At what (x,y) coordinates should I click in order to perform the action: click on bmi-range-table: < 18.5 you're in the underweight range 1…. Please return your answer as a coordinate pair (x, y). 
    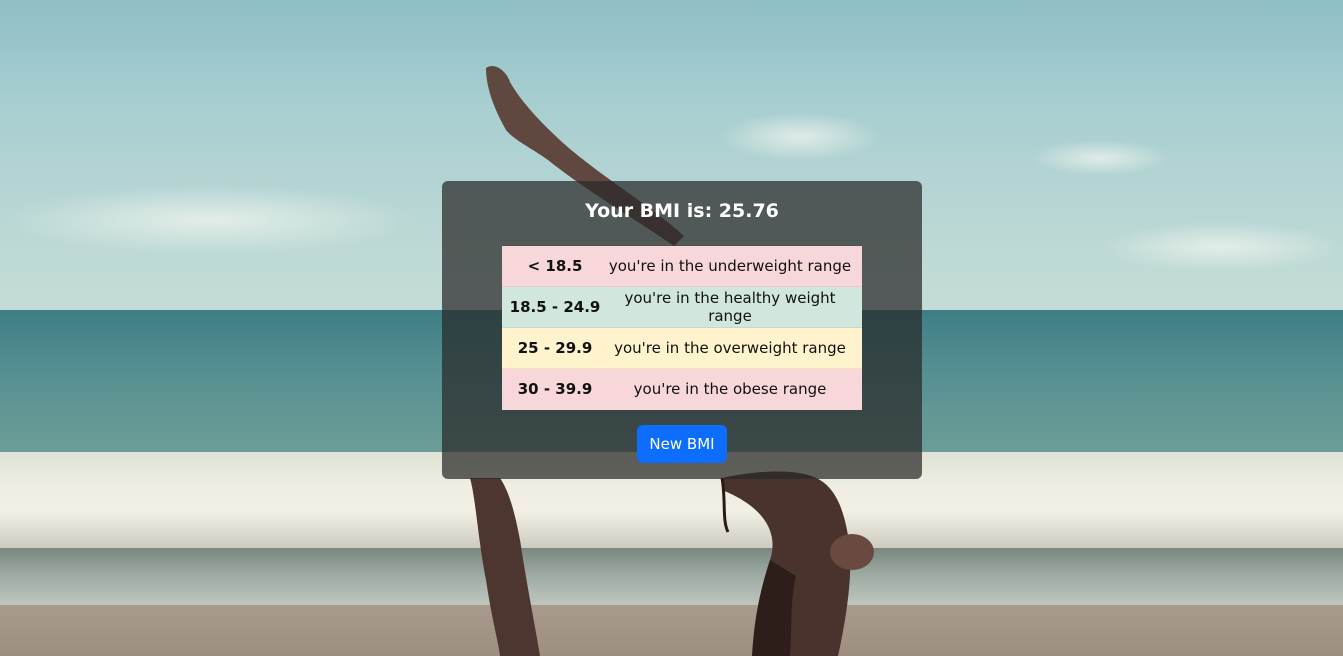
    Looking at the image, I should click on (682, 327).